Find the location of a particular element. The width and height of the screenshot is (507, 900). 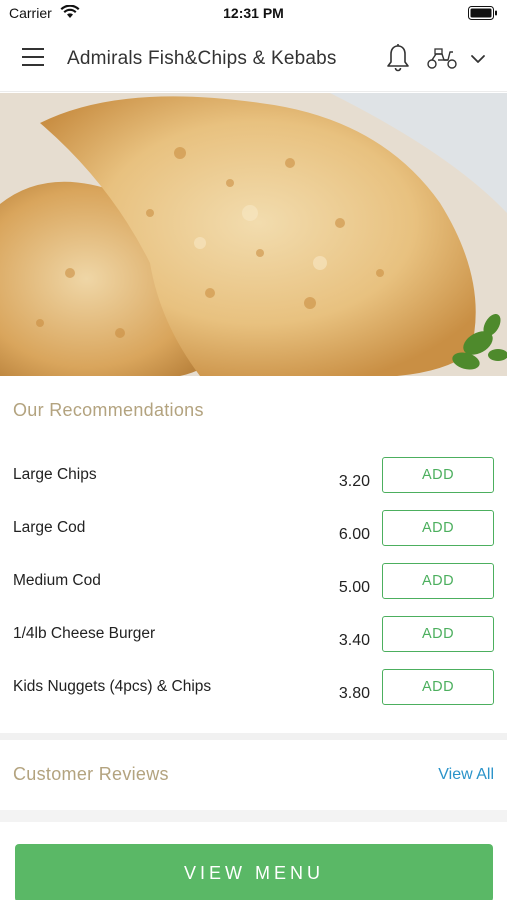

item-price: 3.80 is located at coordinates (354, 693).